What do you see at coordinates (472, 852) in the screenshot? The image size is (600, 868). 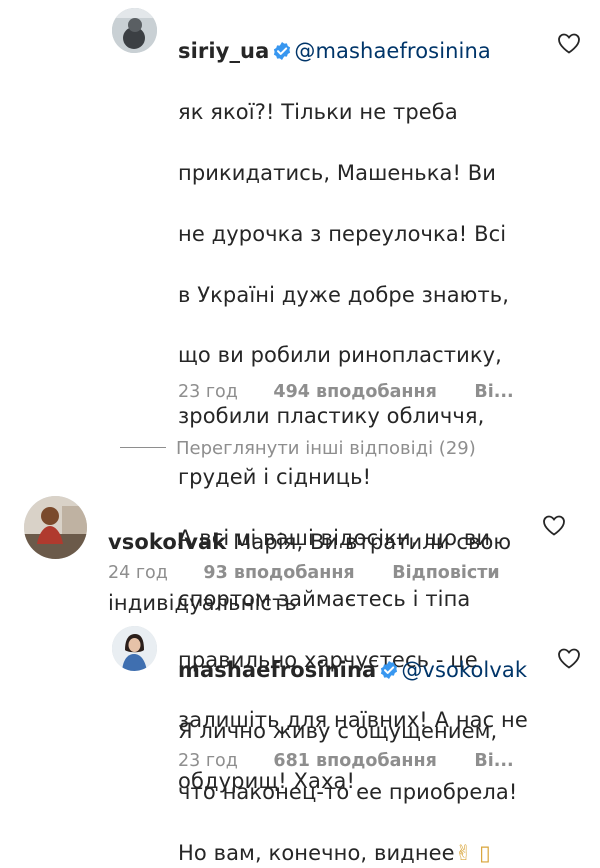 I see `victory-hand-emoji: ✌ ▯` at bounding box center [472, 852].